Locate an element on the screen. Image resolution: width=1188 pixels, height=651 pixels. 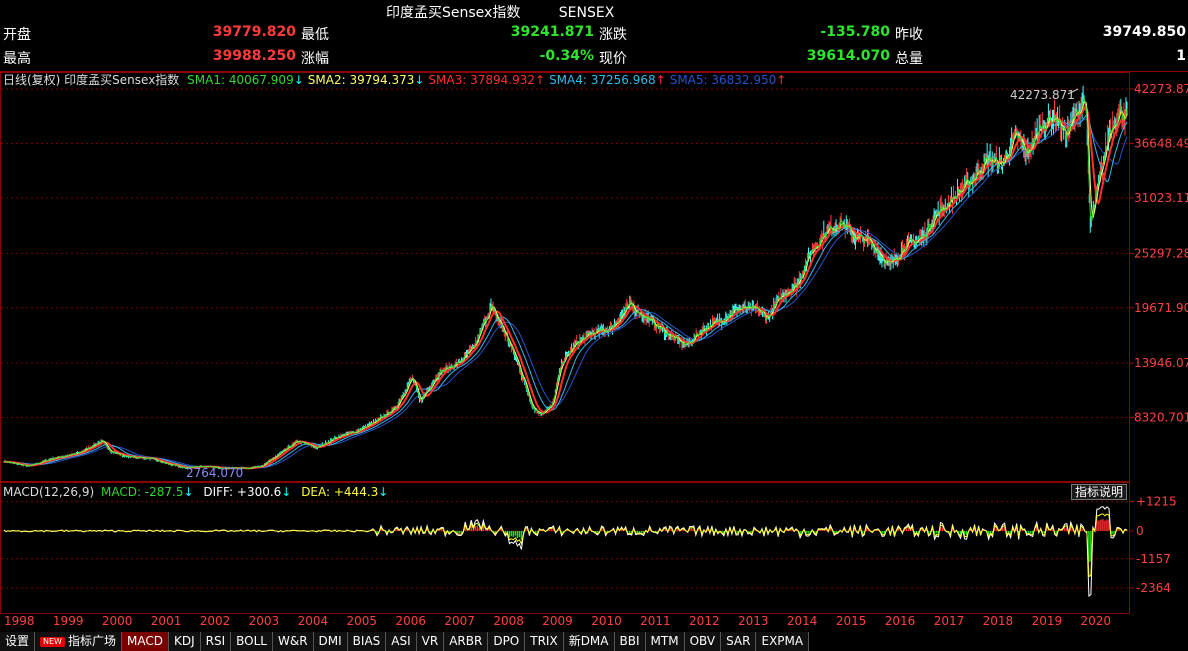
quote-value-row1-2: -135.780 is located at coordinates (855, 32).